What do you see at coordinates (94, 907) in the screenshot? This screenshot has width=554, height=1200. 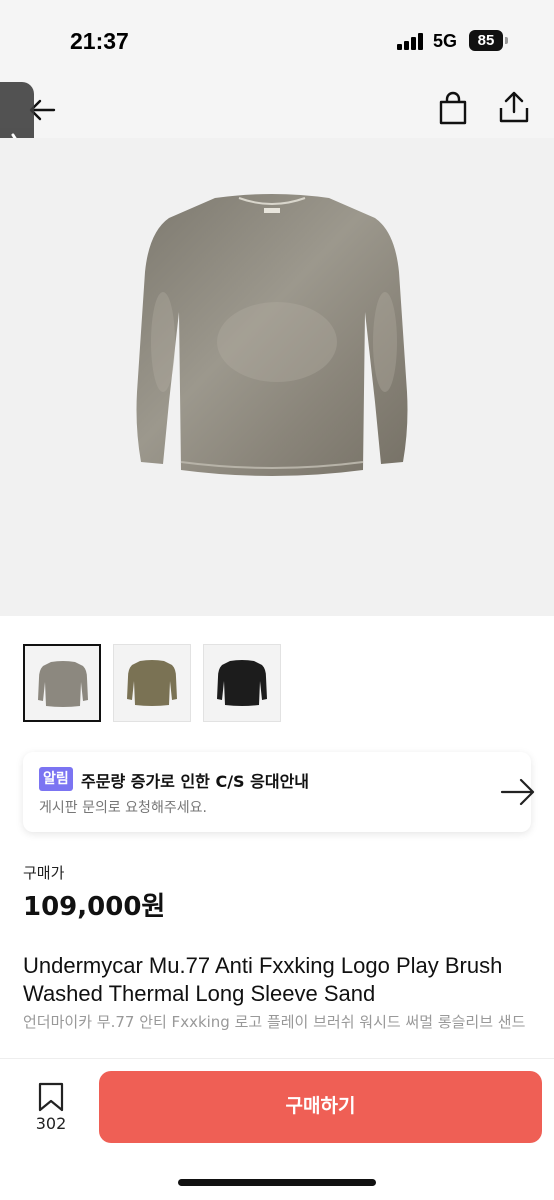 I see `price-value: 109,000원` at bounding box center [94, 907].